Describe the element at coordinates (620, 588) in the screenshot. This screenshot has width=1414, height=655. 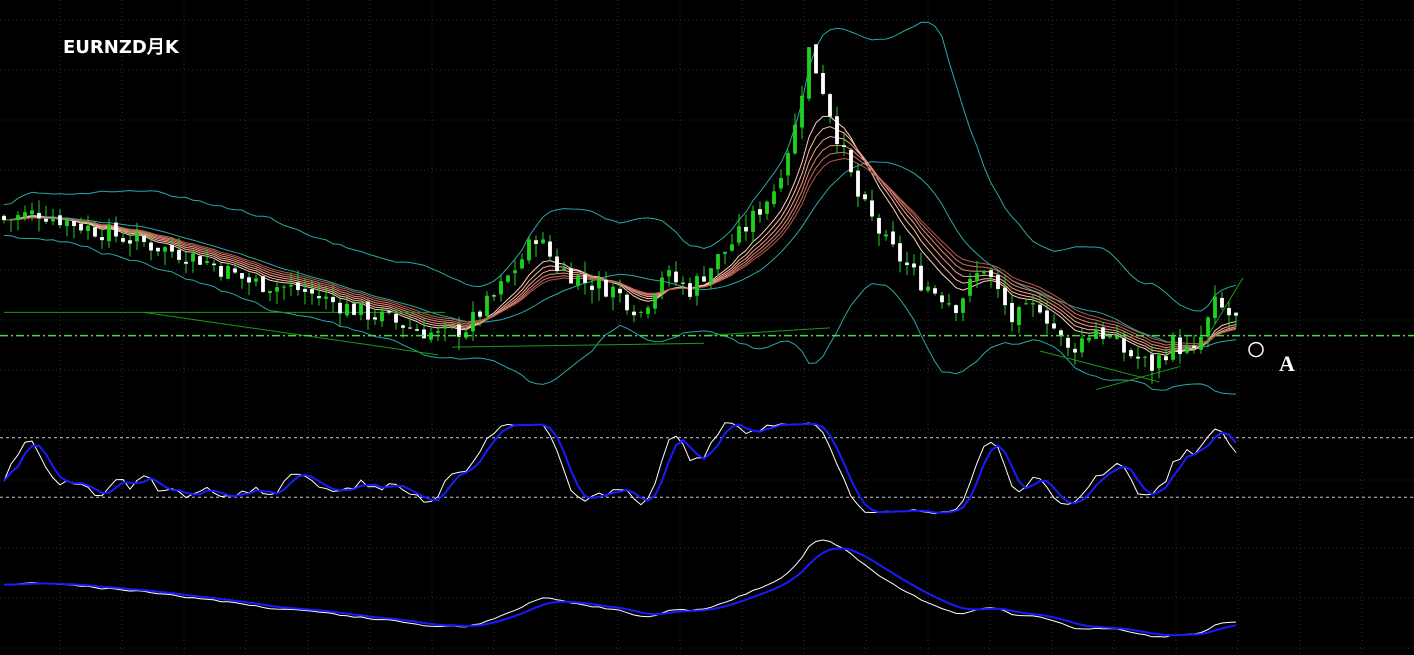
I see `indicator-fast-line` at that location.